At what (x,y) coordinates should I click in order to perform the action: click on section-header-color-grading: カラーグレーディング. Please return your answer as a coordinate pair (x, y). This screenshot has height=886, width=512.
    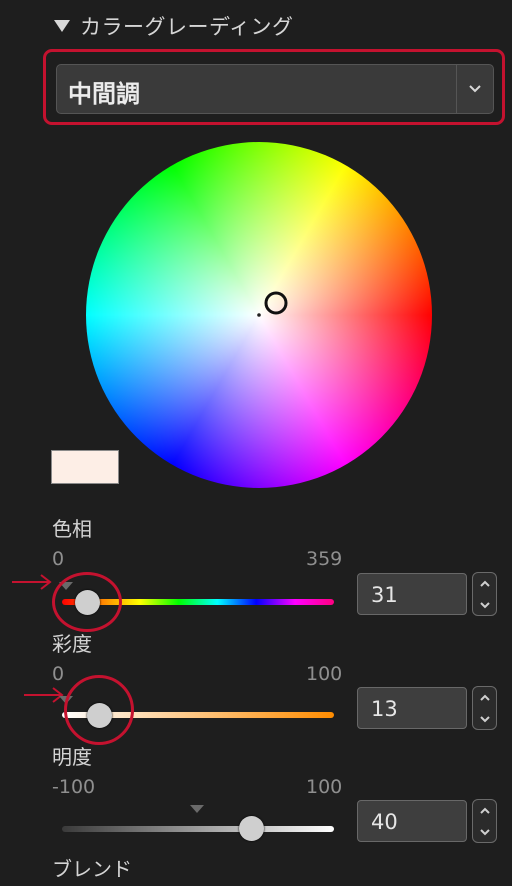
    Looking at the image, I should click on (174, 26).